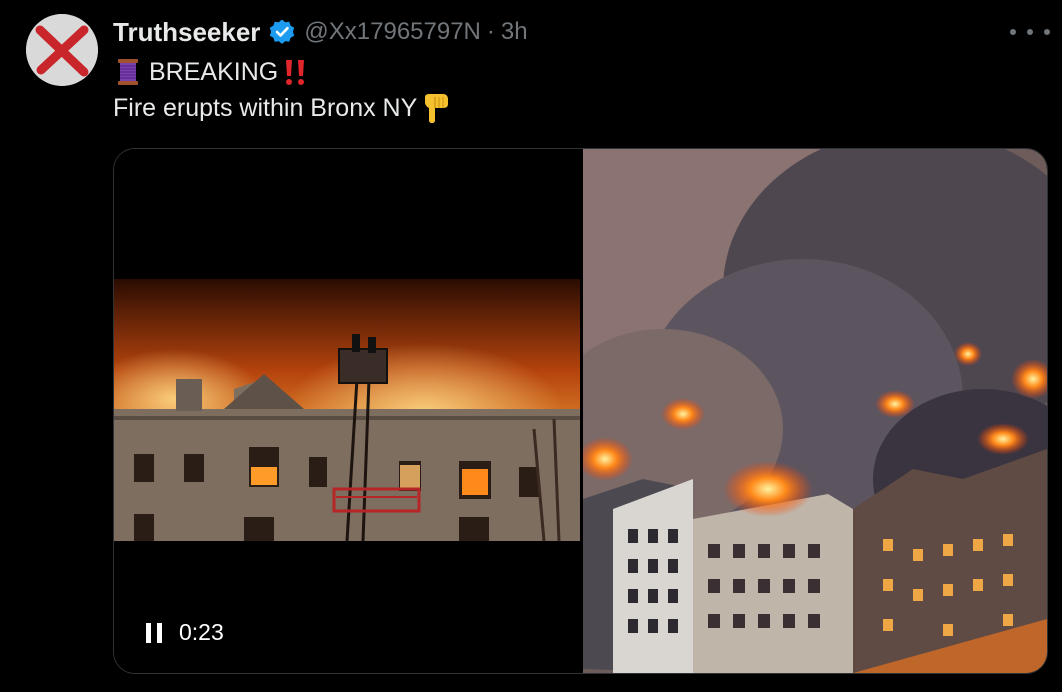 This screenshot has height=692, width=1062. What do you see at coordinates (295, 72) in the screenshot?
I see `double-exclamation-emoji-icon` at bounding box center [295, 72].